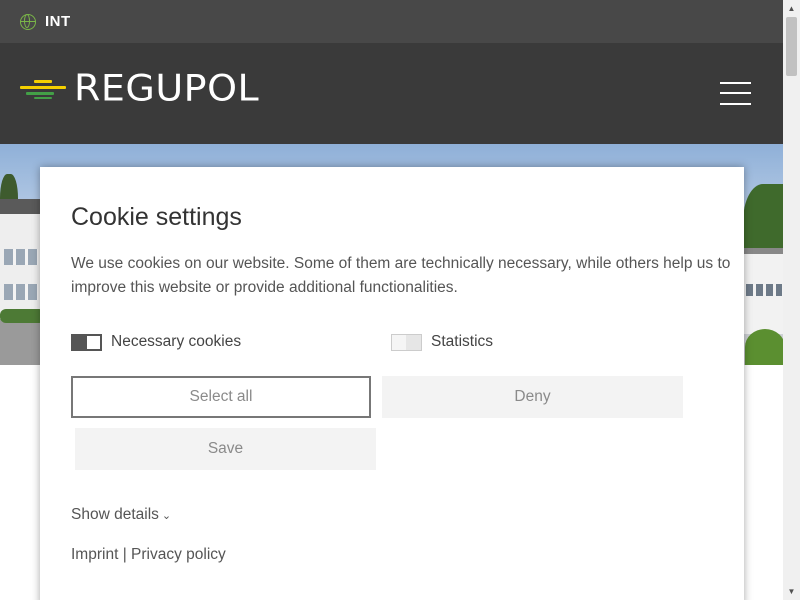  I want to click on necessary-cookies-toggle, so click(86, 342).